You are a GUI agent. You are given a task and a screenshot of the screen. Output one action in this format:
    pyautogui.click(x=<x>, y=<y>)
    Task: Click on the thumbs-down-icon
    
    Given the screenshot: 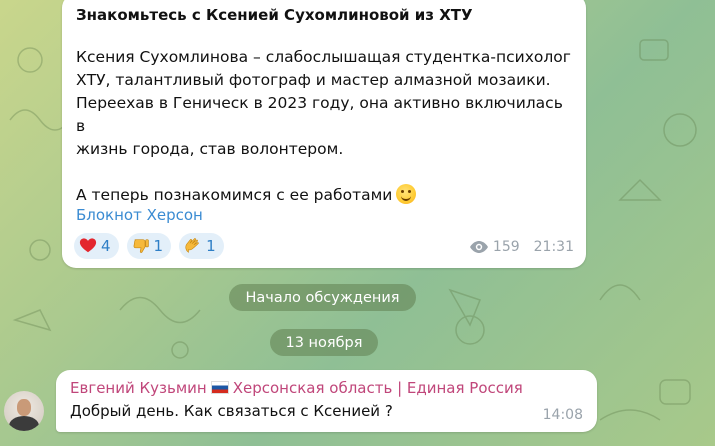 What is the action you would take?
    pyautogui.click(x=141, y=246)
    